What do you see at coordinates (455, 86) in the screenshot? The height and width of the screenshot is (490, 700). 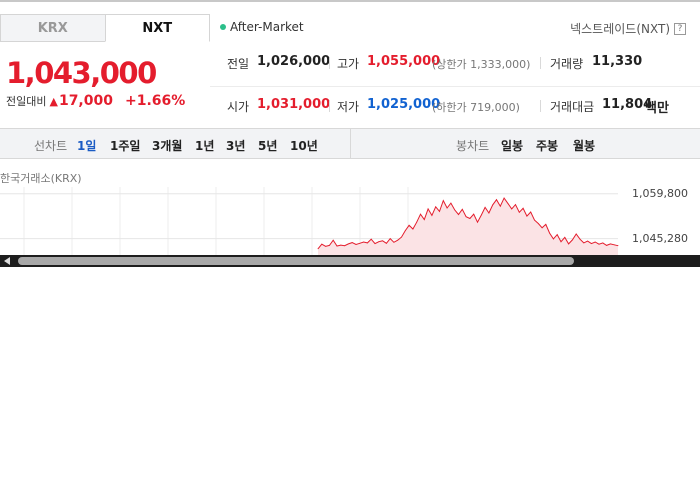 I see `stats-divider` at bounding box center [455, 86].